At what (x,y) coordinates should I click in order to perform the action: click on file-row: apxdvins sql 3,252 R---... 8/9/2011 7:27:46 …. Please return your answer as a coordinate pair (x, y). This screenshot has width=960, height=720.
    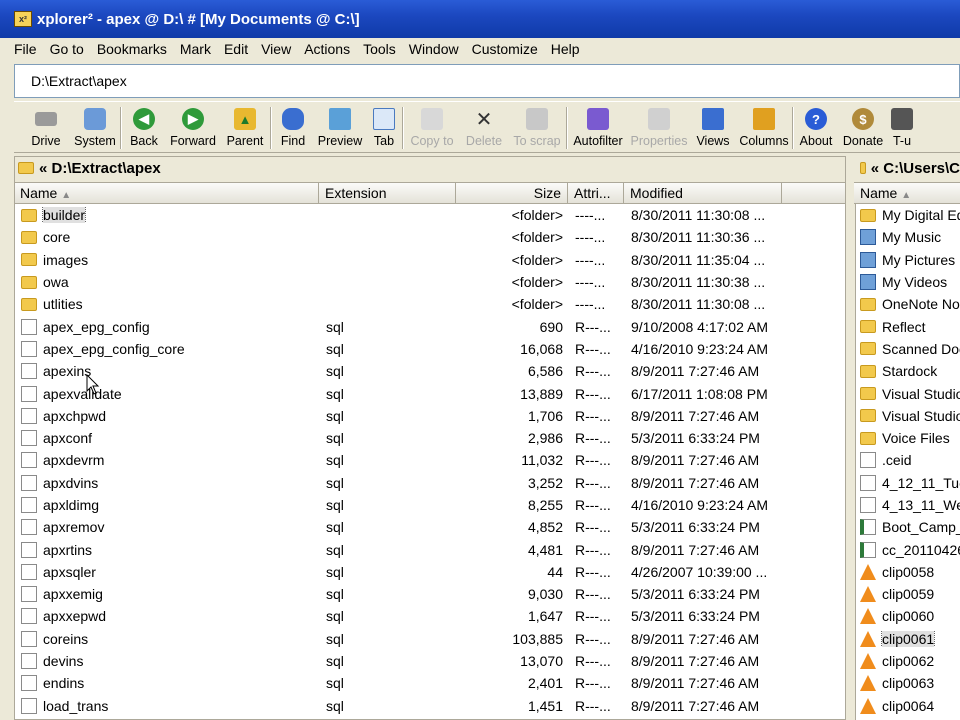
    Looking at the image, I should click on (430, 483).